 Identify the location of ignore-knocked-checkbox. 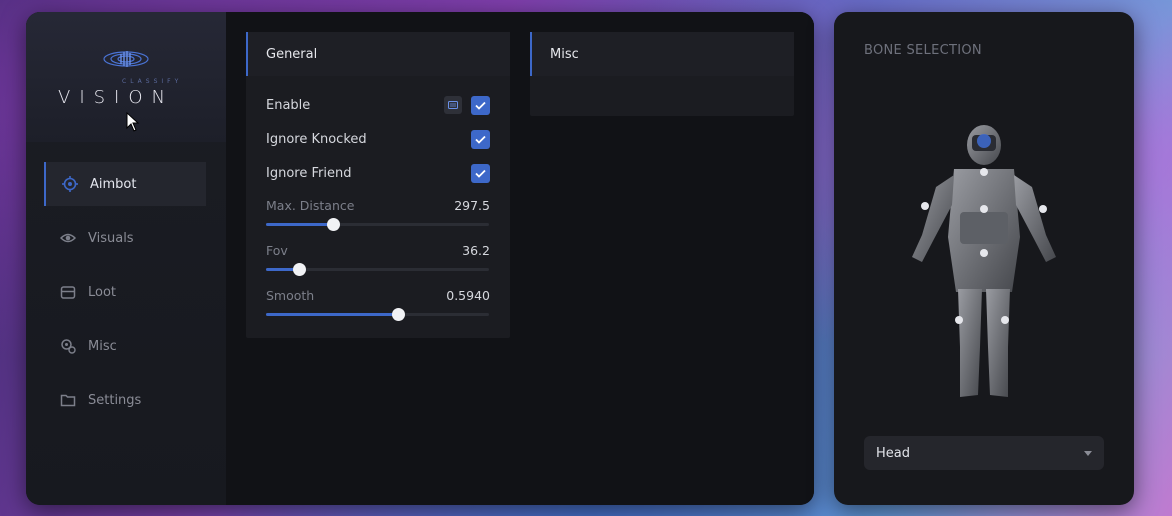
(480, 139).